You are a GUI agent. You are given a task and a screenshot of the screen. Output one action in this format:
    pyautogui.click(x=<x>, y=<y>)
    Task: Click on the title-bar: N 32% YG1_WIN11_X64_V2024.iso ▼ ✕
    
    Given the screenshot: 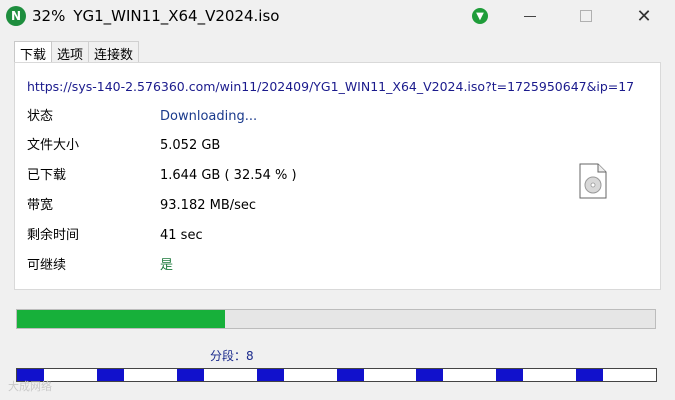 What is the action you would take?
    pyautogui.click(x=337, y=17)
    